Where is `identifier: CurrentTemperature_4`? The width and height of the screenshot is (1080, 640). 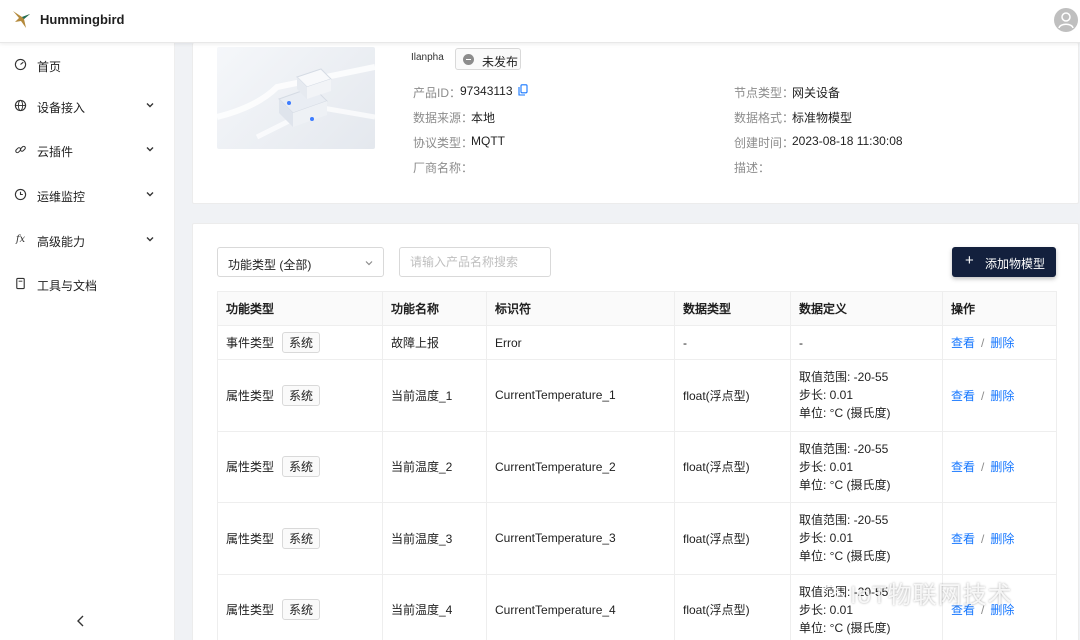
identifier: CurrentTemperature_4 is located at coordinates (580, 606).